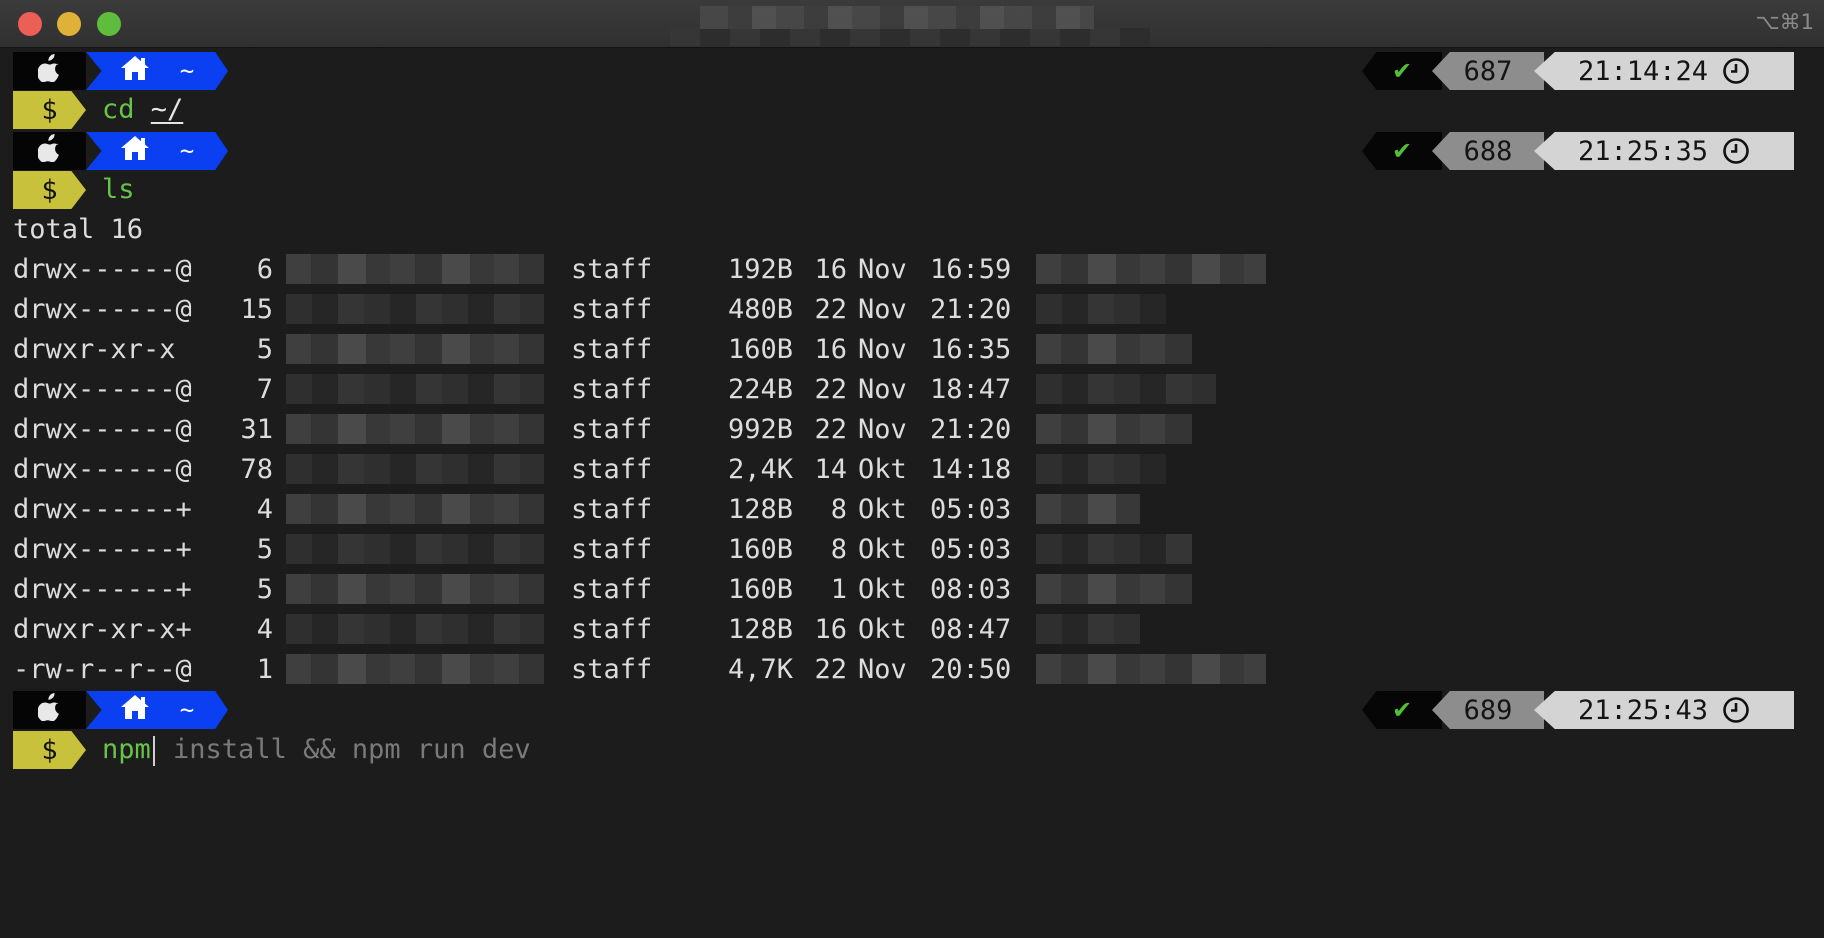 The height and width of the screenshot is (938, 1824). I want to click on link-count: 7, so click(264, 389).